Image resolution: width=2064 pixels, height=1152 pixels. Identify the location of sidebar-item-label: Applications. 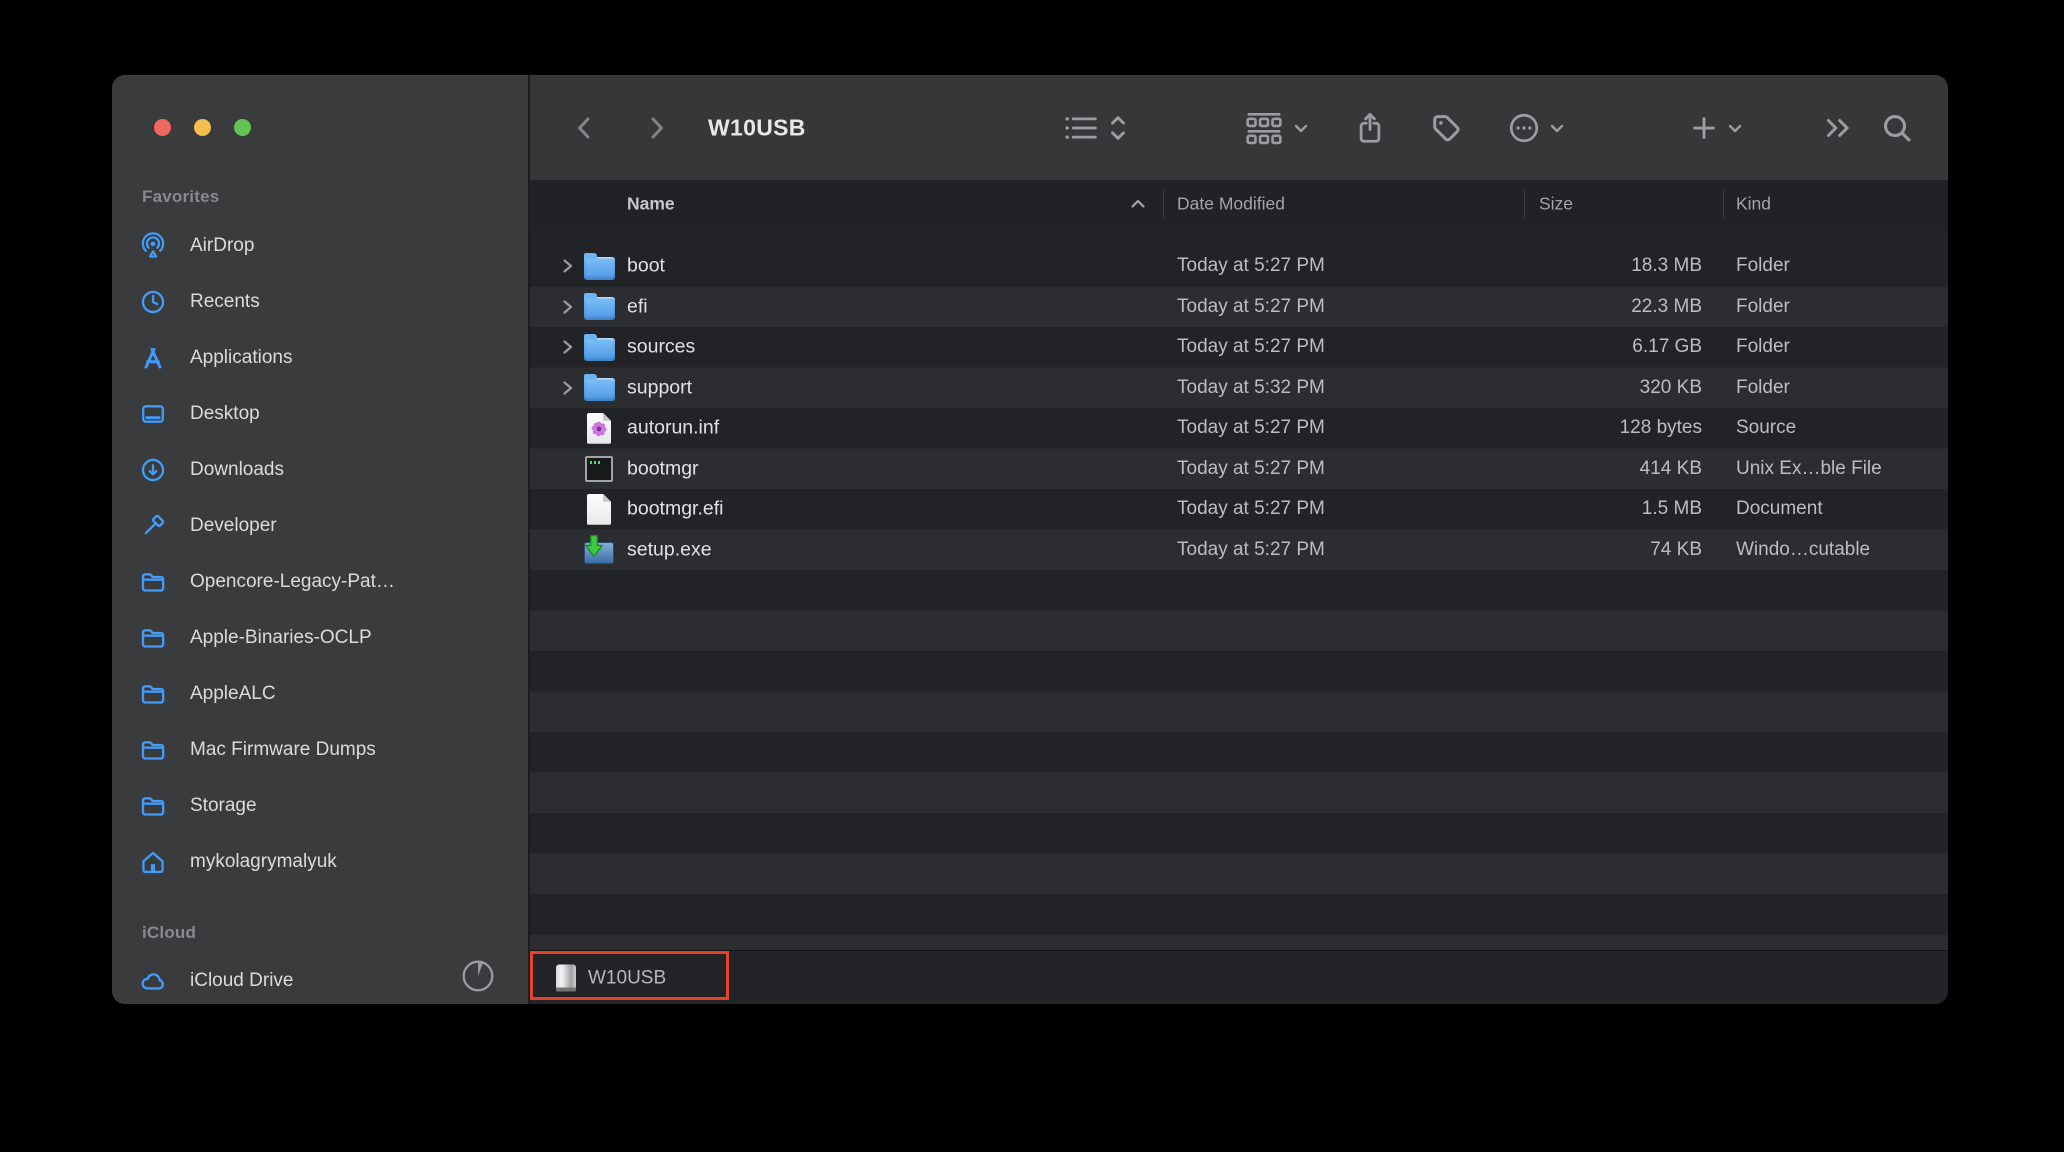
(241, 357).